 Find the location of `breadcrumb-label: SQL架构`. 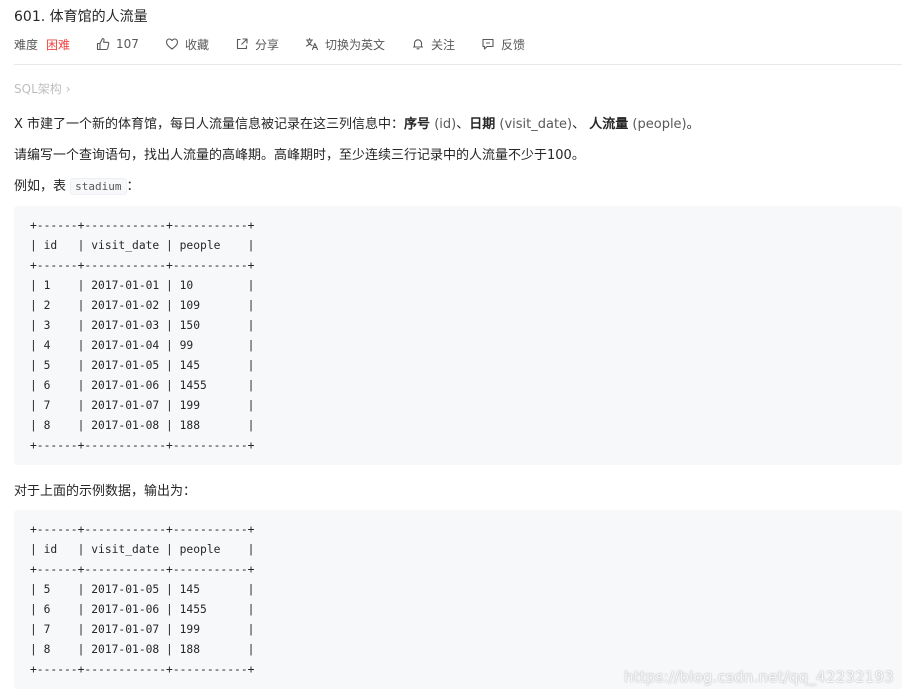

breadcrumb-label: SQL架构 is located at coordinates (38, 89).